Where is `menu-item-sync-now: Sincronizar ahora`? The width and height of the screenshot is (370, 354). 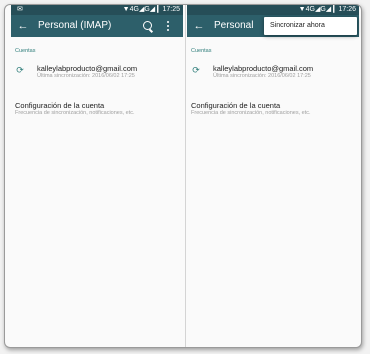
menu-item-sync-now: Sincronizar ahora is located at coordinates (297, 26).